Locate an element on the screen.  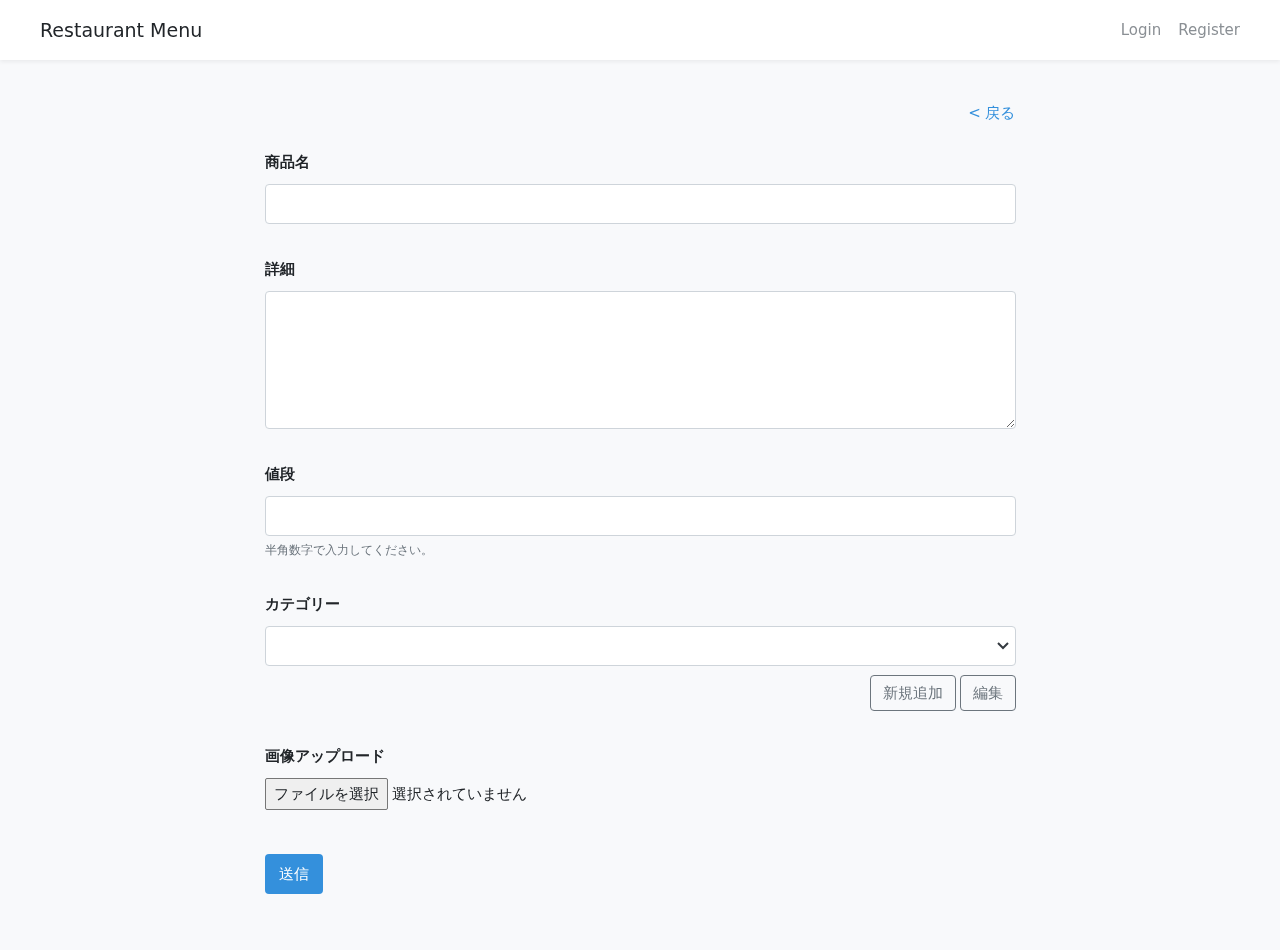
outline-button: 新規追加 is located at coordinates (912, 693).